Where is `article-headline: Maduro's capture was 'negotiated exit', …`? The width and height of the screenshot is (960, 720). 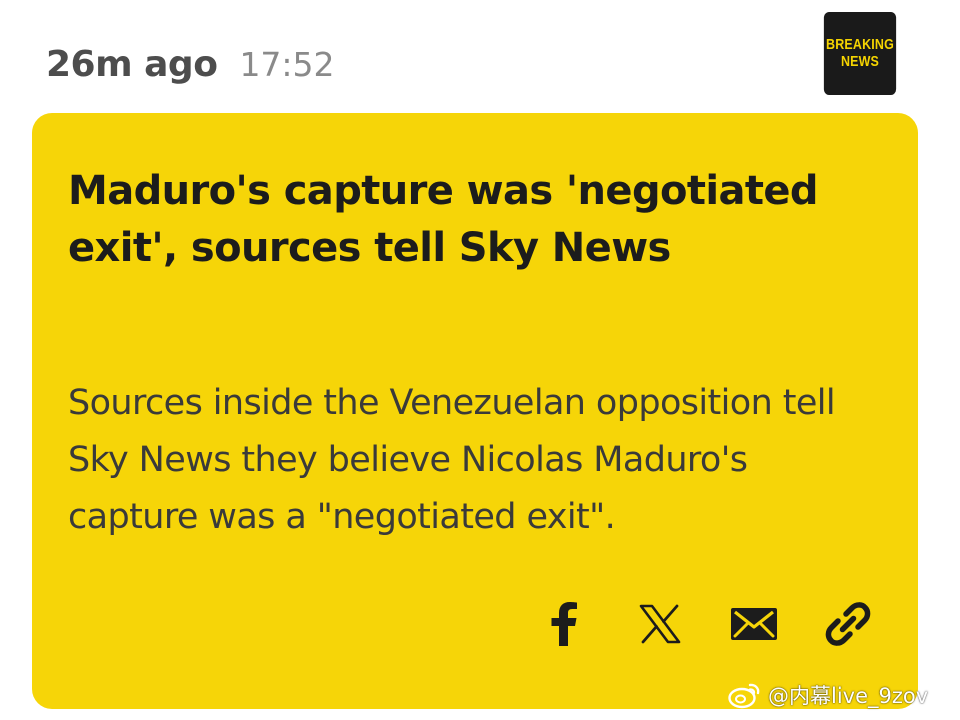
article-headline: Maduro's capture was 'negotiated exit', … is located at coordinates (468, 220).